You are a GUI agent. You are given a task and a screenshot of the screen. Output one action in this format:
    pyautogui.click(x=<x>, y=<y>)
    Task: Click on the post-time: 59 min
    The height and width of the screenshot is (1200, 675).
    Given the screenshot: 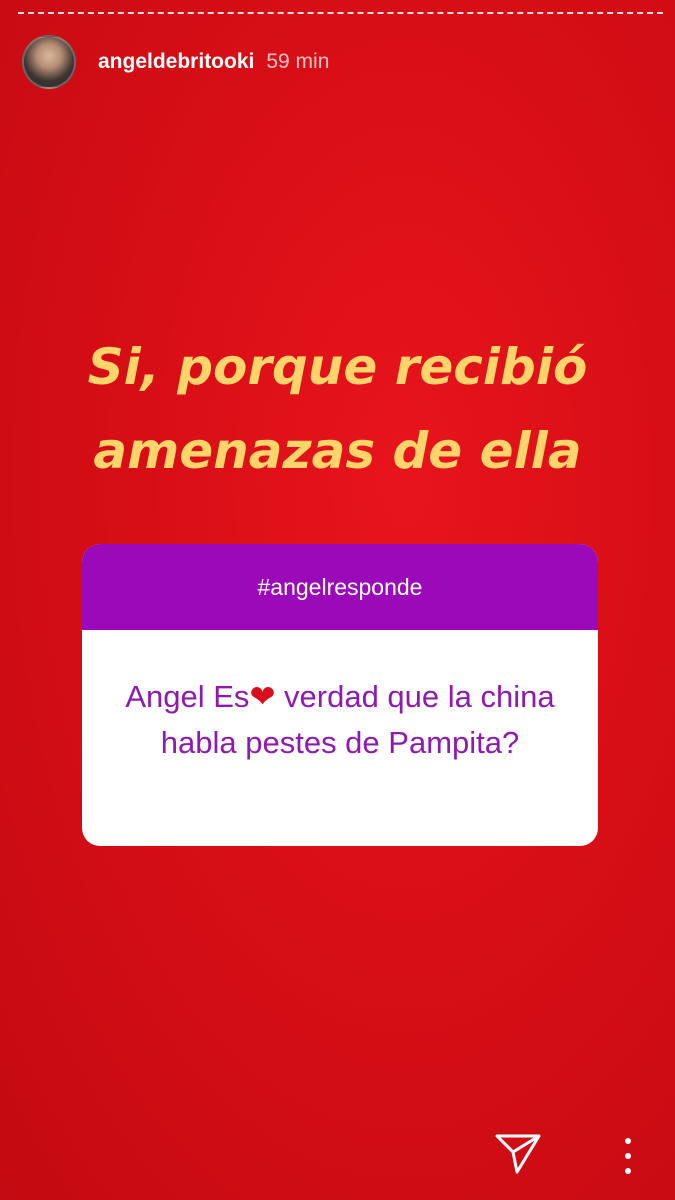 What is the action you would take?
    pyautogui.click(x=298, y=61)
    